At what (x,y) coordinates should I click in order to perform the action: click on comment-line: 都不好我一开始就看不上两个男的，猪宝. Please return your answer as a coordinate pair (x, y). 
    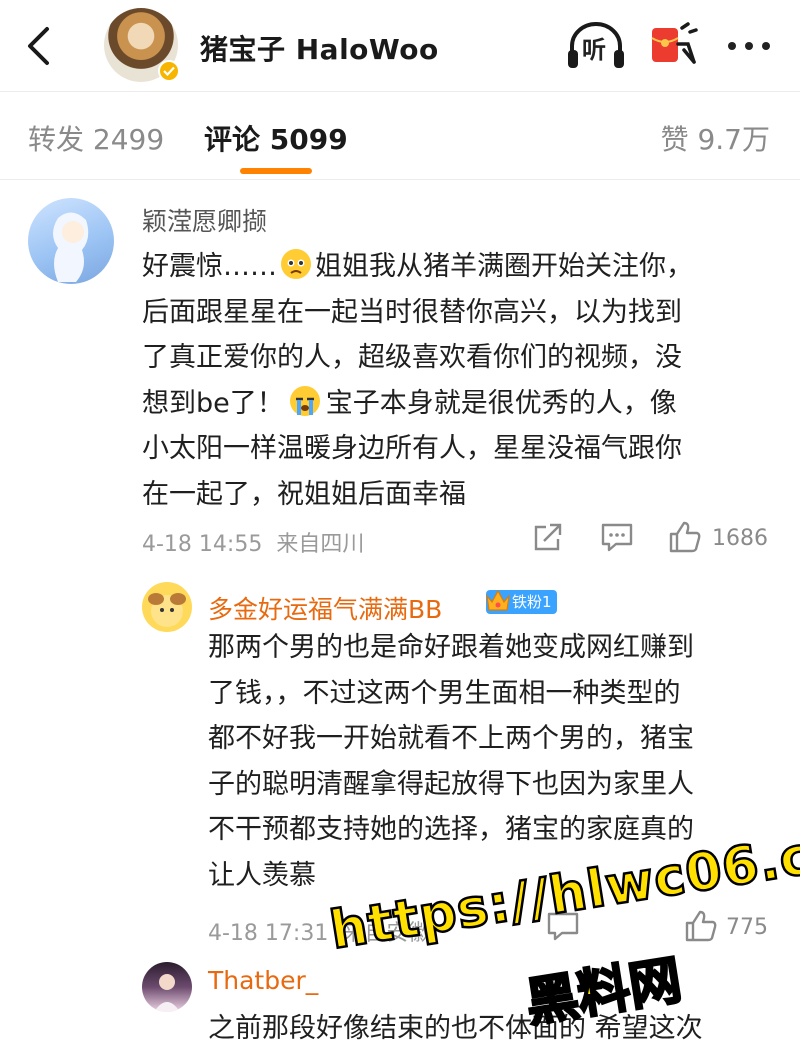
    Looking at the image, I should click on (451, 738).